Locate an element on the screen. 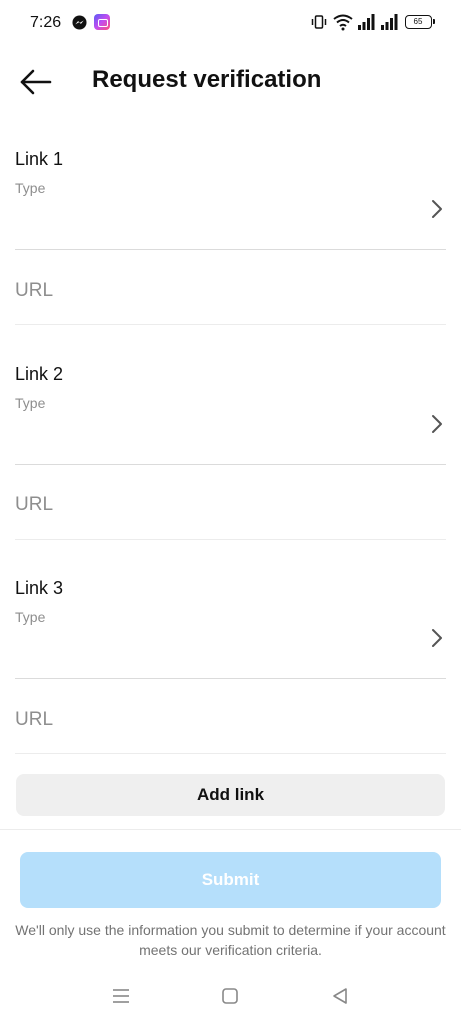  arrow-left-icon is located at coordinates (36, 82).